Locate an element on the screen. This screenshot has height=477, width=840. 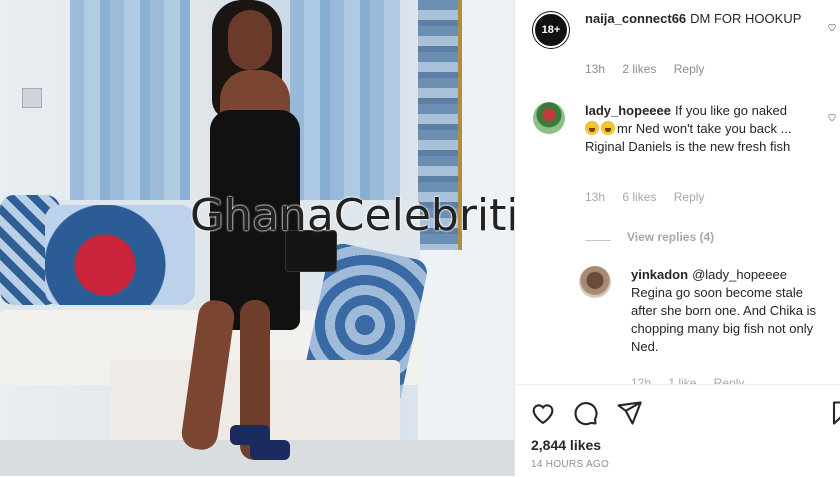
comment-username: naija_connect66 is located at coordinates (635, 18).